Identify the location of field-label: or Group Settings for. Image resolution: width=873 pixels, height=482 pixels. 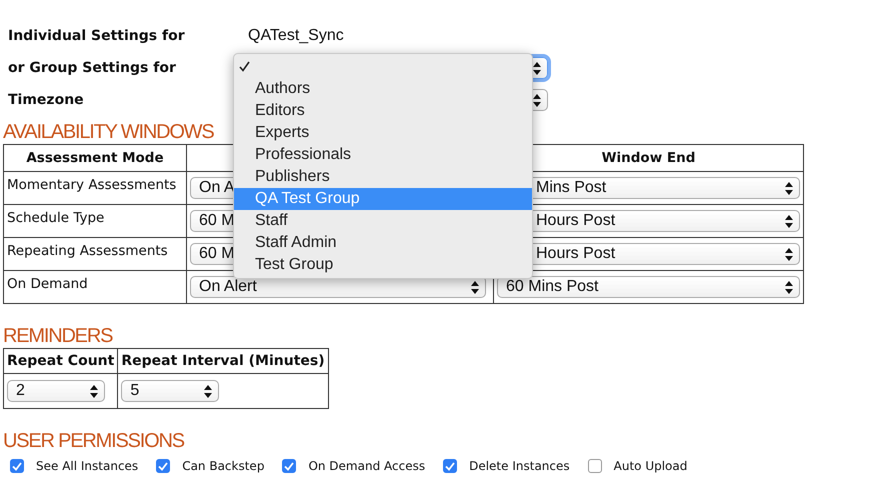
(92, 68).